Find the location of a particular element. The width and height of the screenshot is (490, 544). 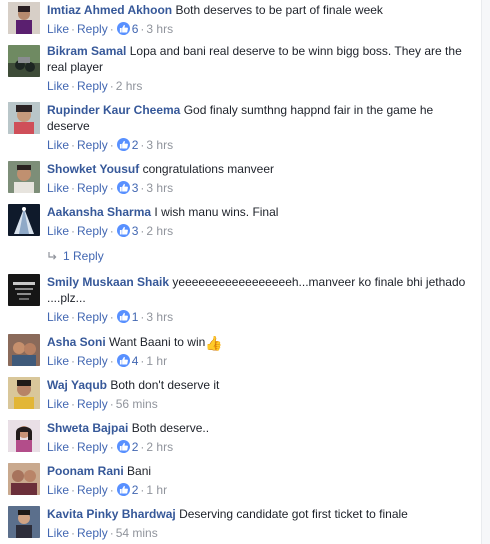

comment-author: Showket Yousuf is located at coordinates (93, 169).